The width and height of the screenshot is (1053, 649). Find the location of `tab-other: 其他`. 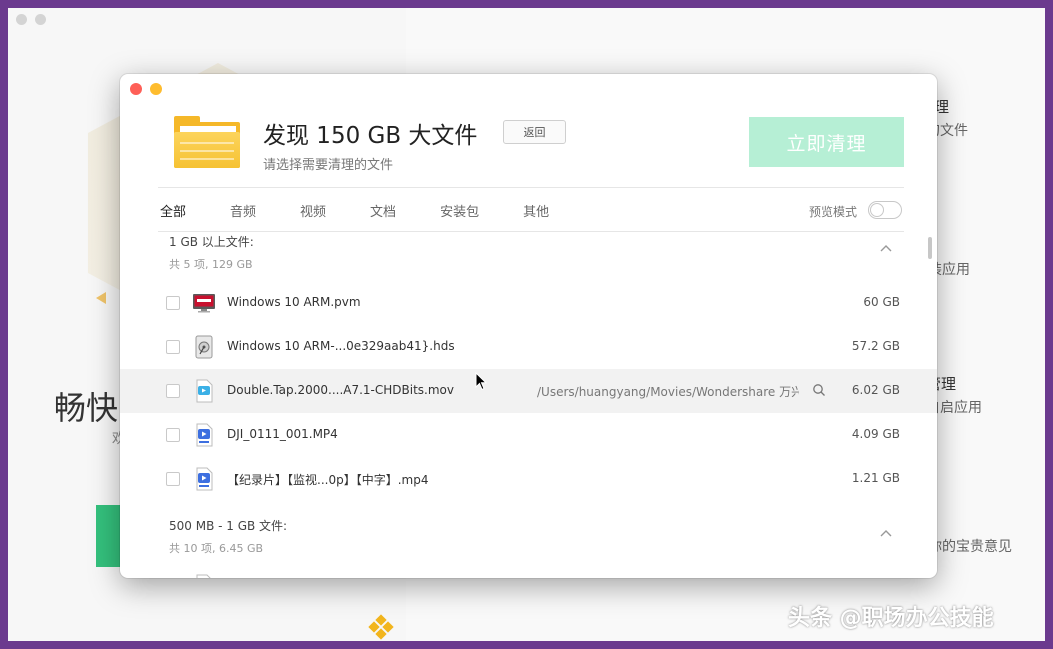

tab-other: 其他 is located at coordinates (536, 210).